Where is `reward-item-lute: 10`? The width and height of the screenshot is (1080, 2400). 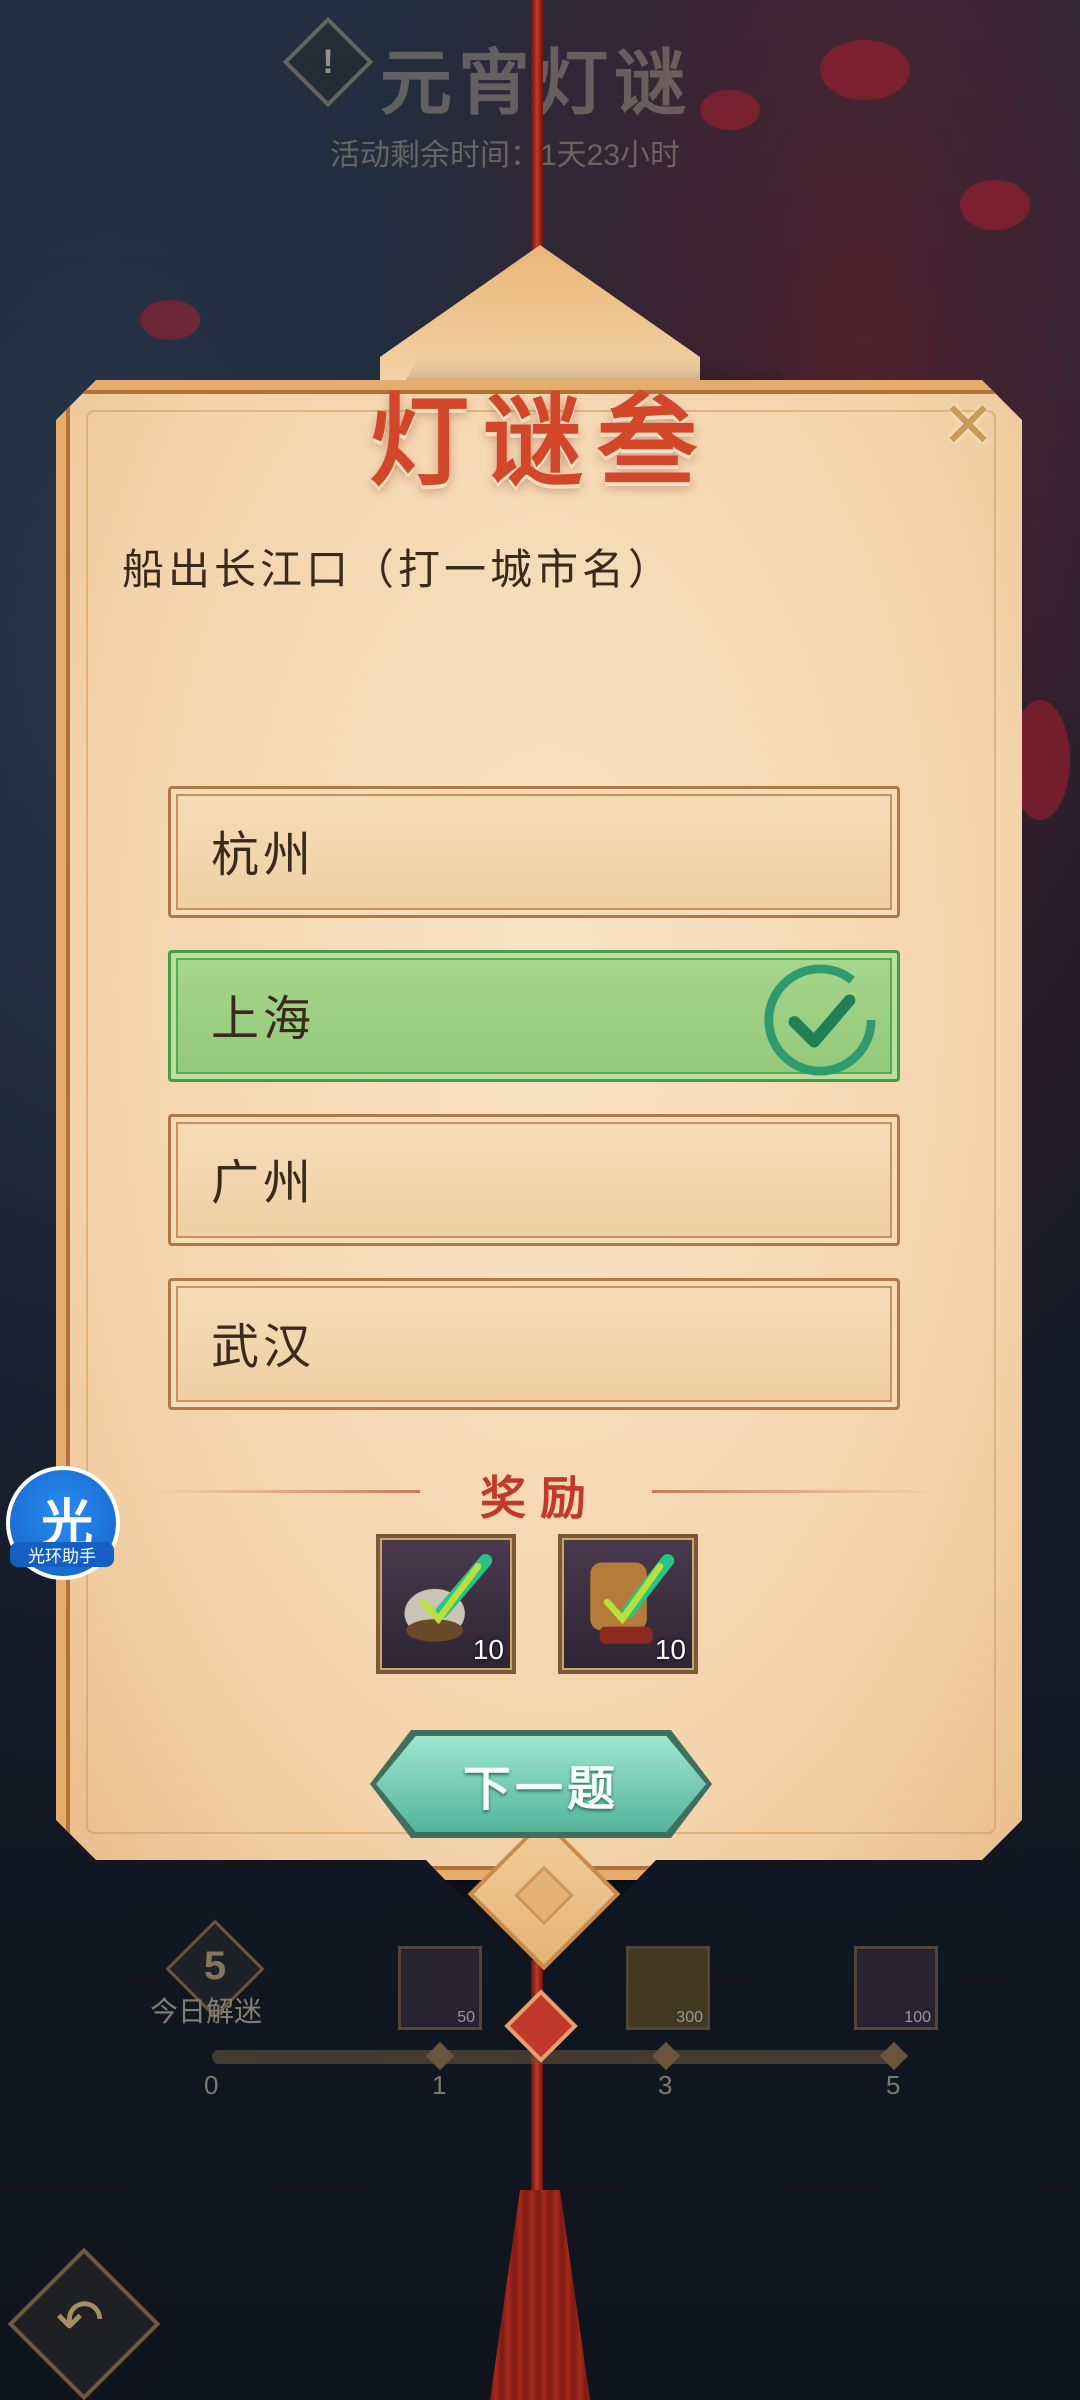
reward-item-lute: 10 is located at coordinates (446, 1604).